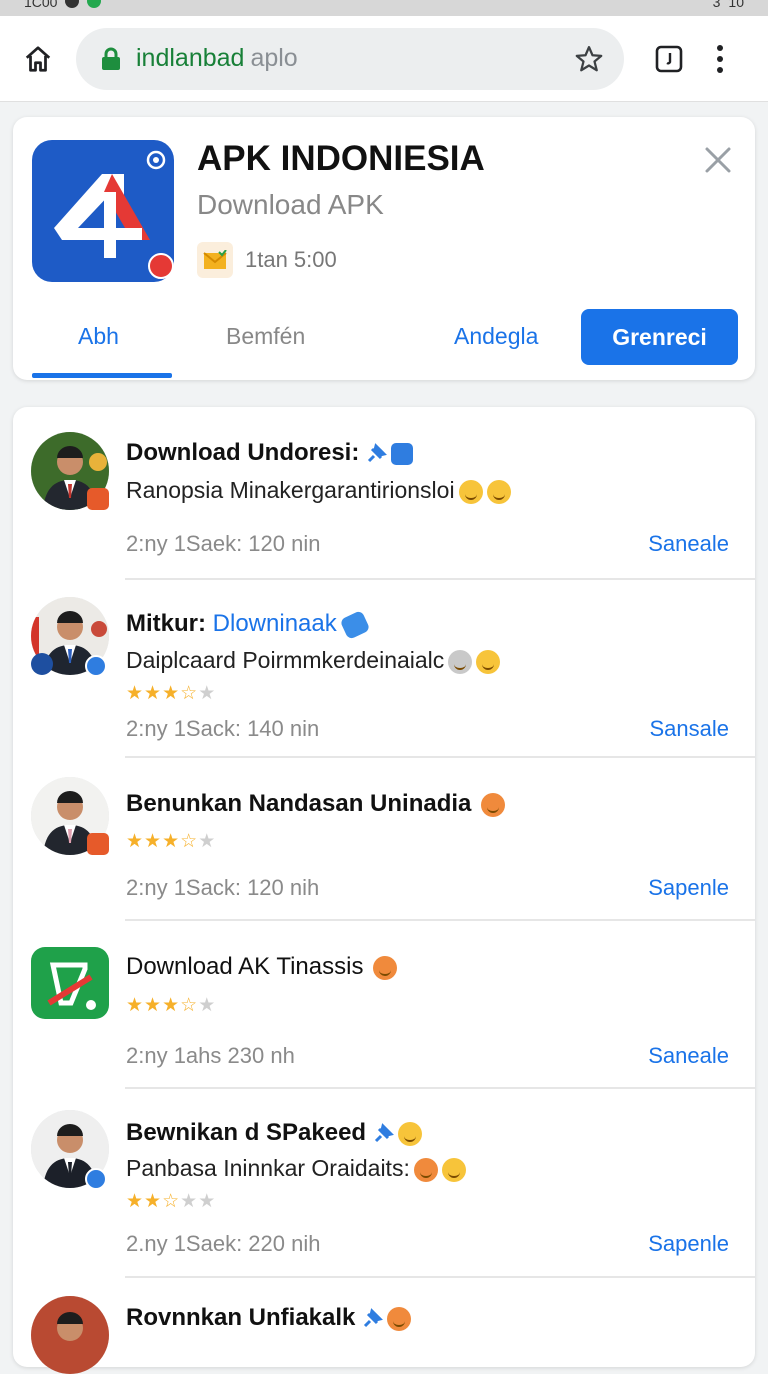 The image size is (768, 1374). What do you see at coordinates (269, 1318) in the screenshot?
I see `item-title: Rovnnkan Unfiakalk` at bounding box center [269, 1318].